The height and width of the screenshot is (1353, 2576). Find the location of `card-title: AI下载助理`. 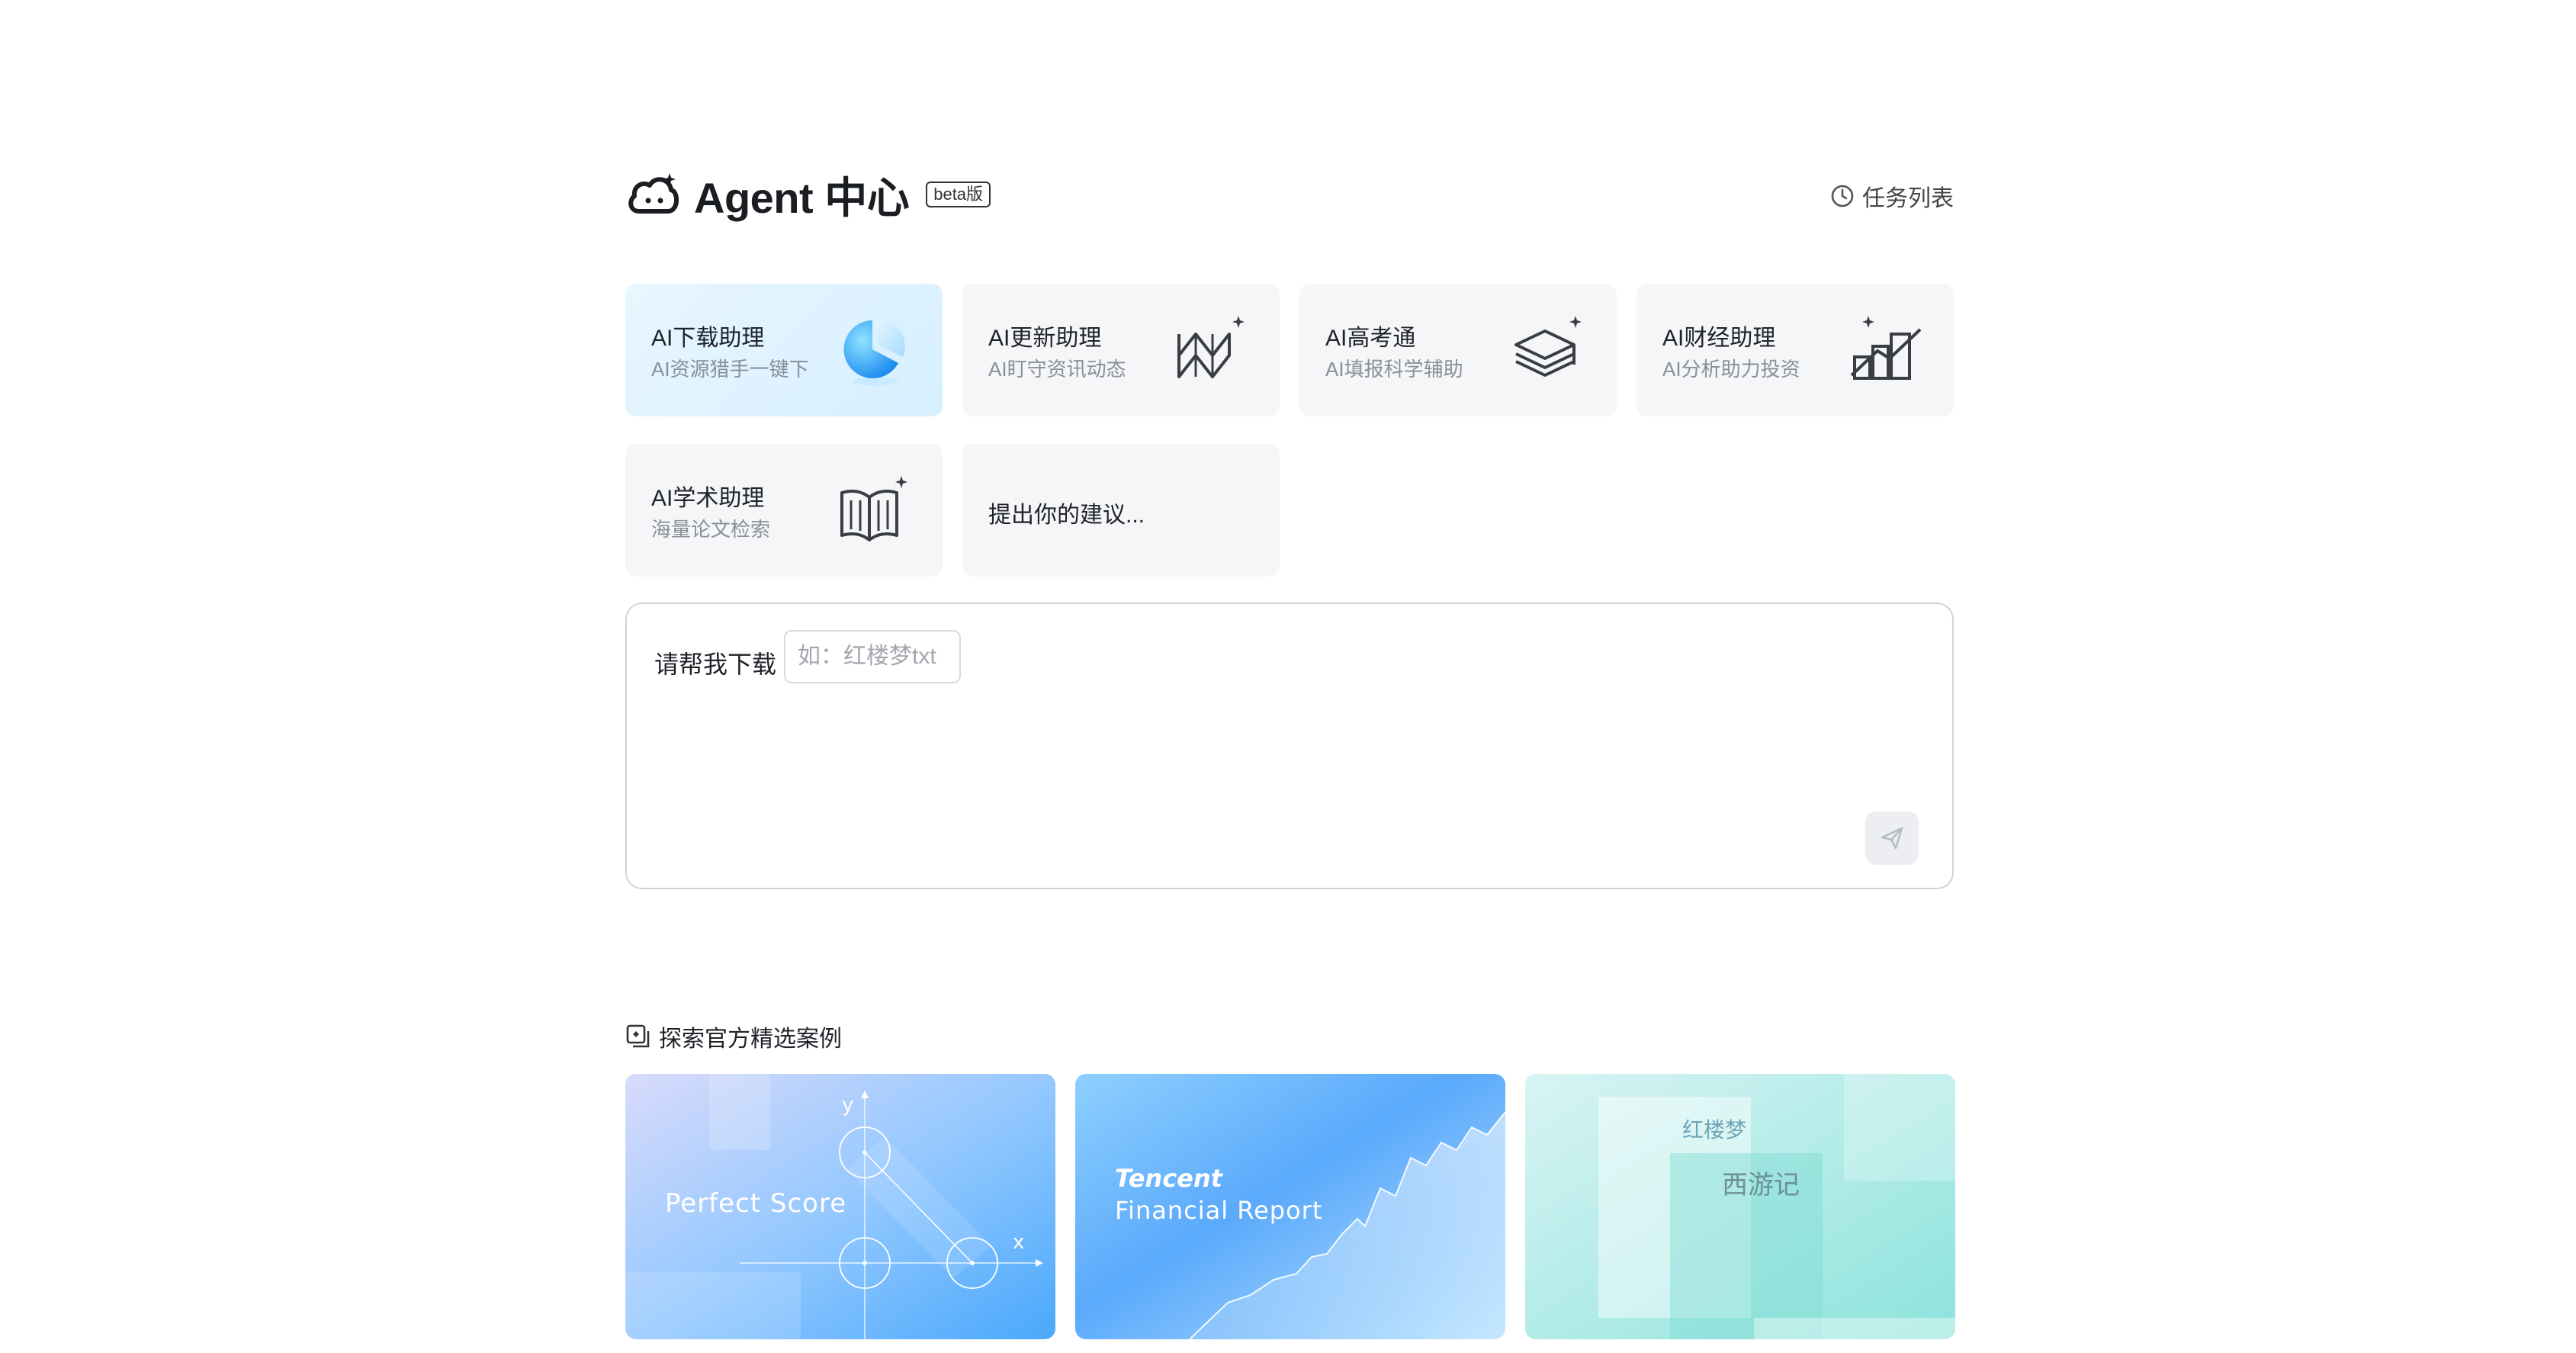

card-title: AI下载助理 is located at coordinates (708, 339).